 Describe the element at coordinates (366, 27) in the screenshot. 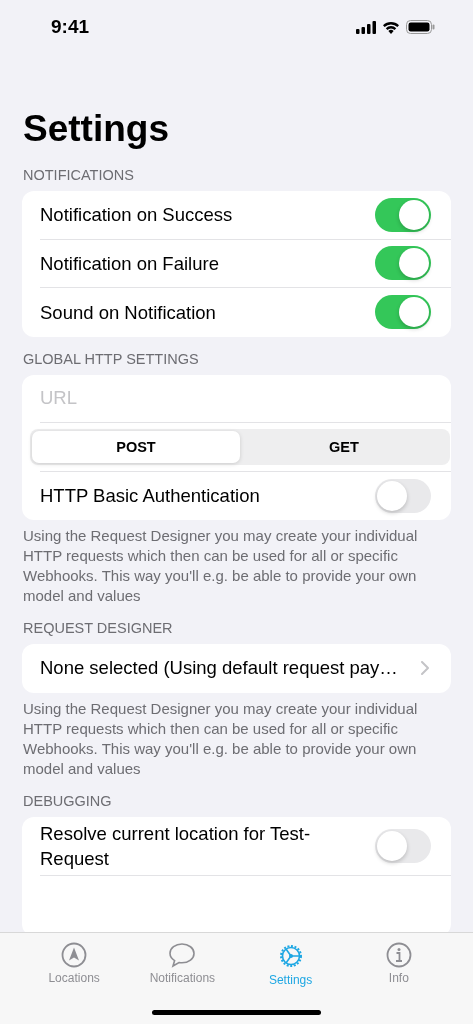

I see `signal-icon` at that location.